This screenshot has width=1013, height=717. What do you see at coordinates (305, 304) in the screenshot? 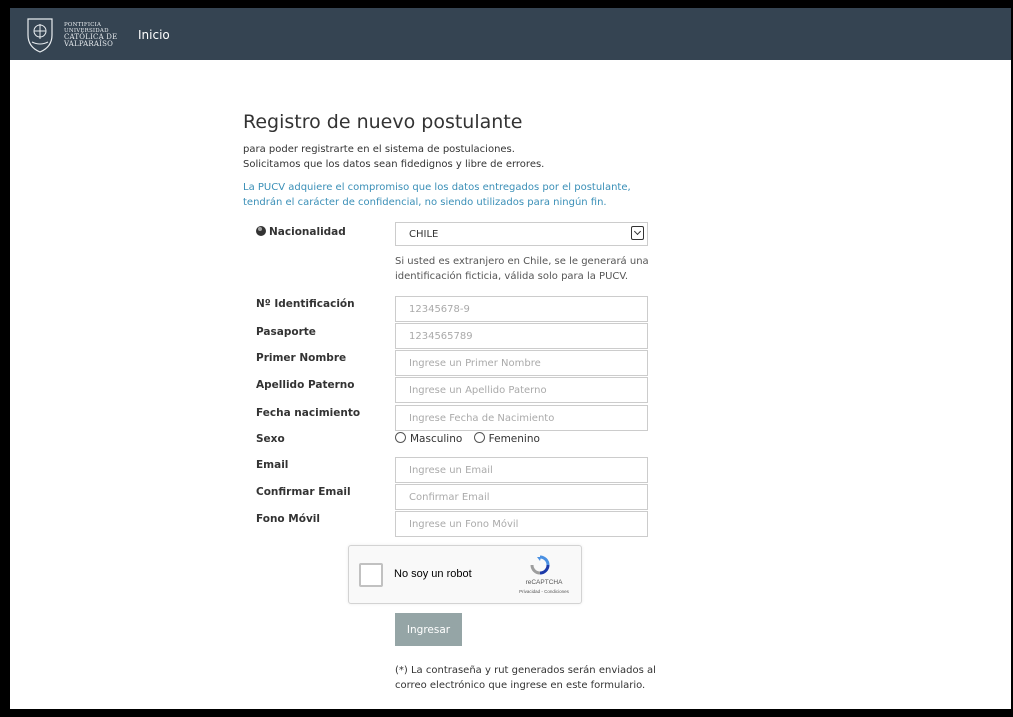
I see `id-label: Nº Identificación` at bounding box center [305, 304].